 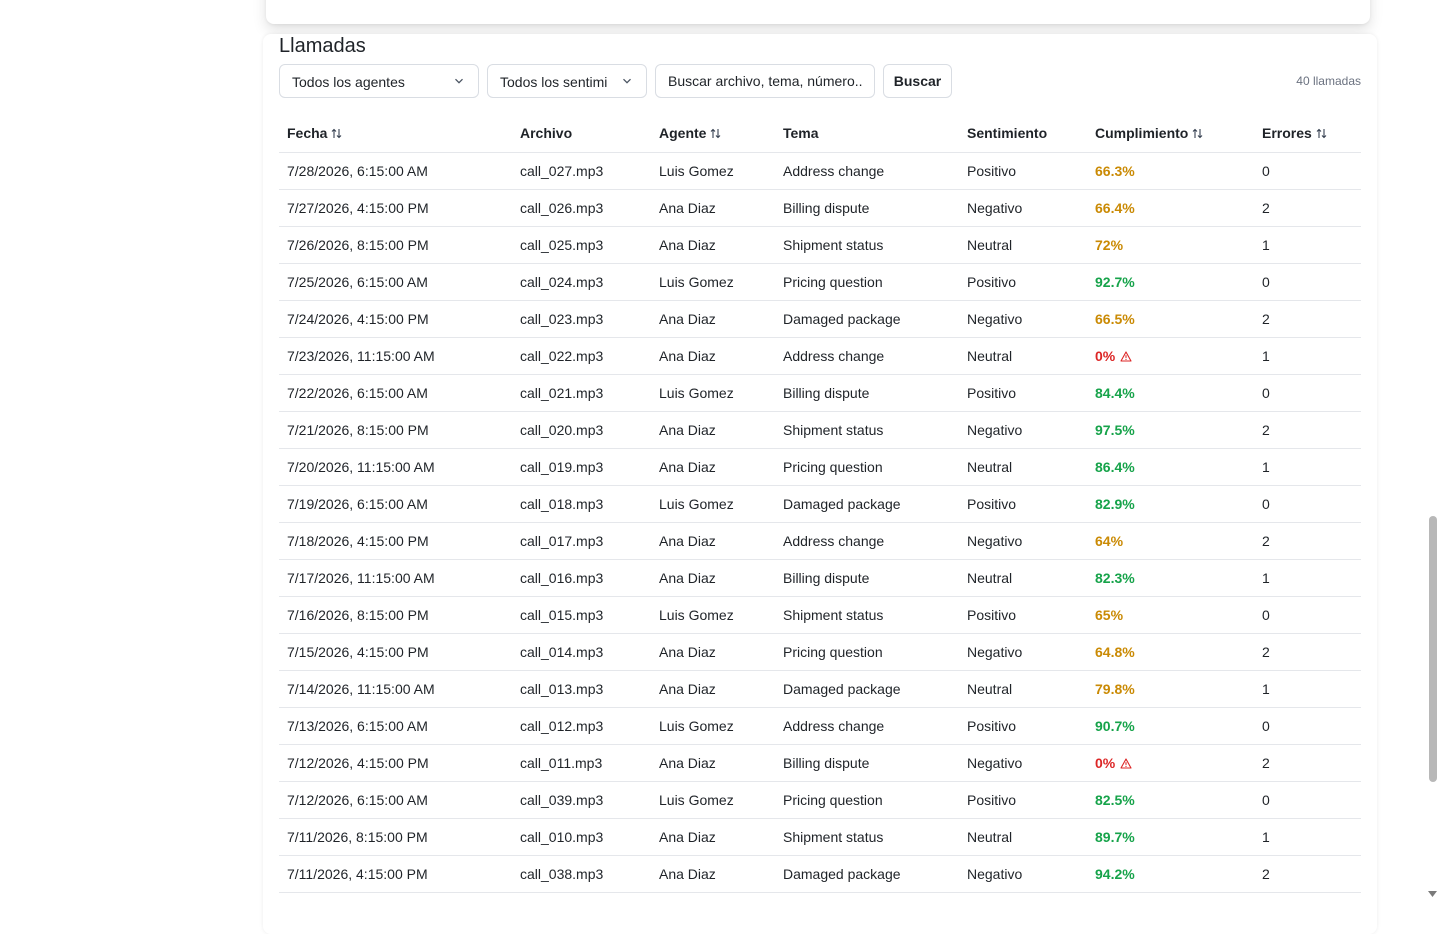 I want to click on cell-archivo: call_025.mp3, so click(x=581, y=245).